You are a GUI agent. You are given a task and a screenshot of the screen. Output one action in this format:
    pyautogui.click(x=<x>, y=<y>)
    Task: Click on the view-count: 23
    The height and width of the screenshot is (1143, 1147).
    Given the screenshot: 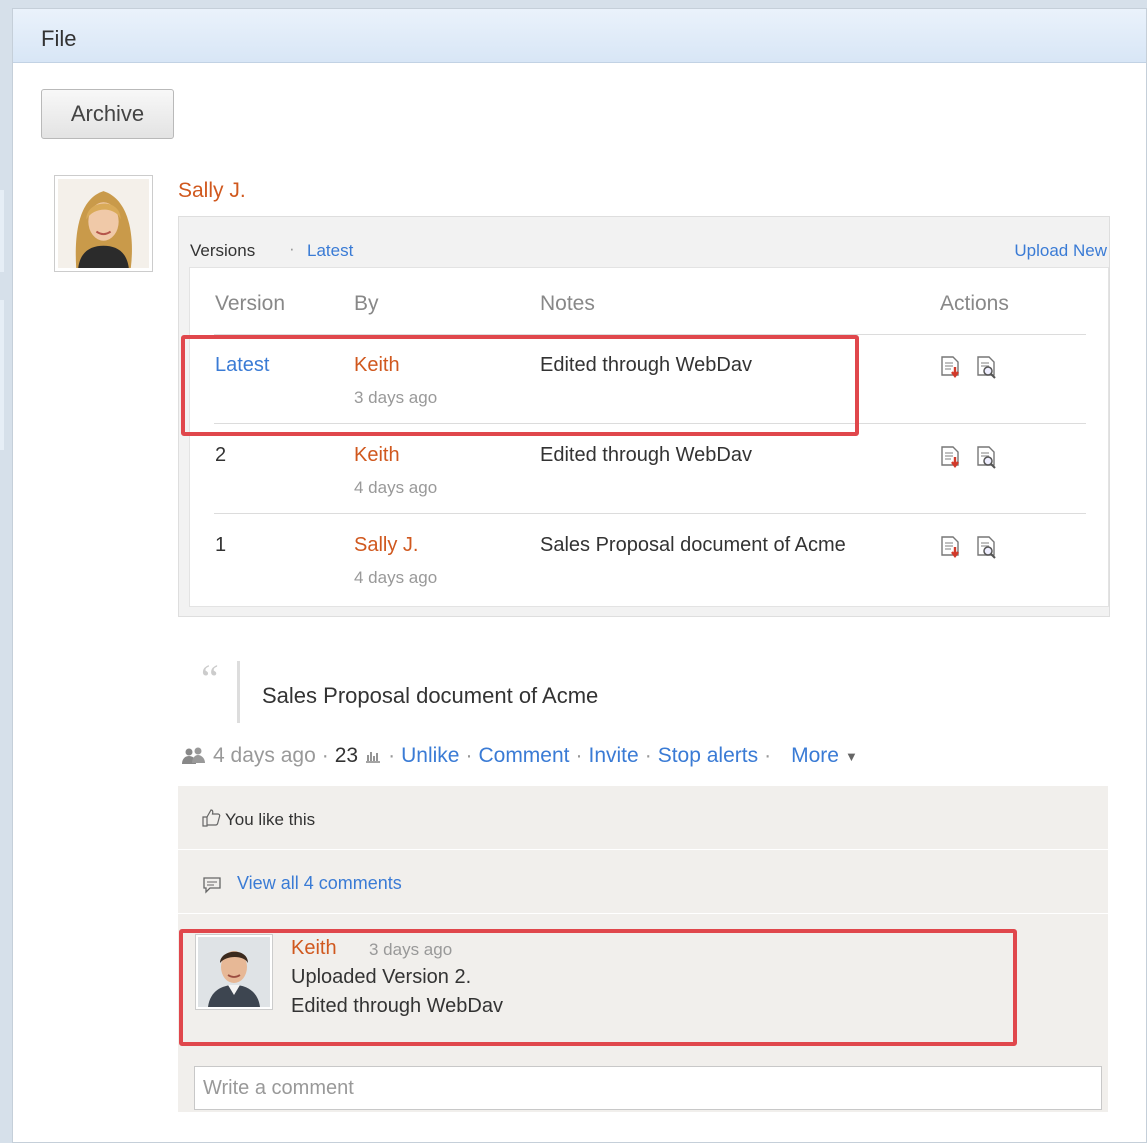 What is the action you would take?
    pyautogui.click(x=346, y=755)
    